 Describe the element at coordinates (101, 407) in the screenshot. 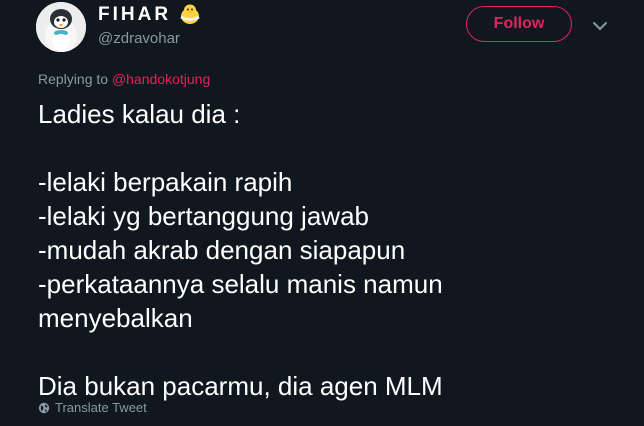

I see `translate-tweet-label: Translate Tweet` at that location.